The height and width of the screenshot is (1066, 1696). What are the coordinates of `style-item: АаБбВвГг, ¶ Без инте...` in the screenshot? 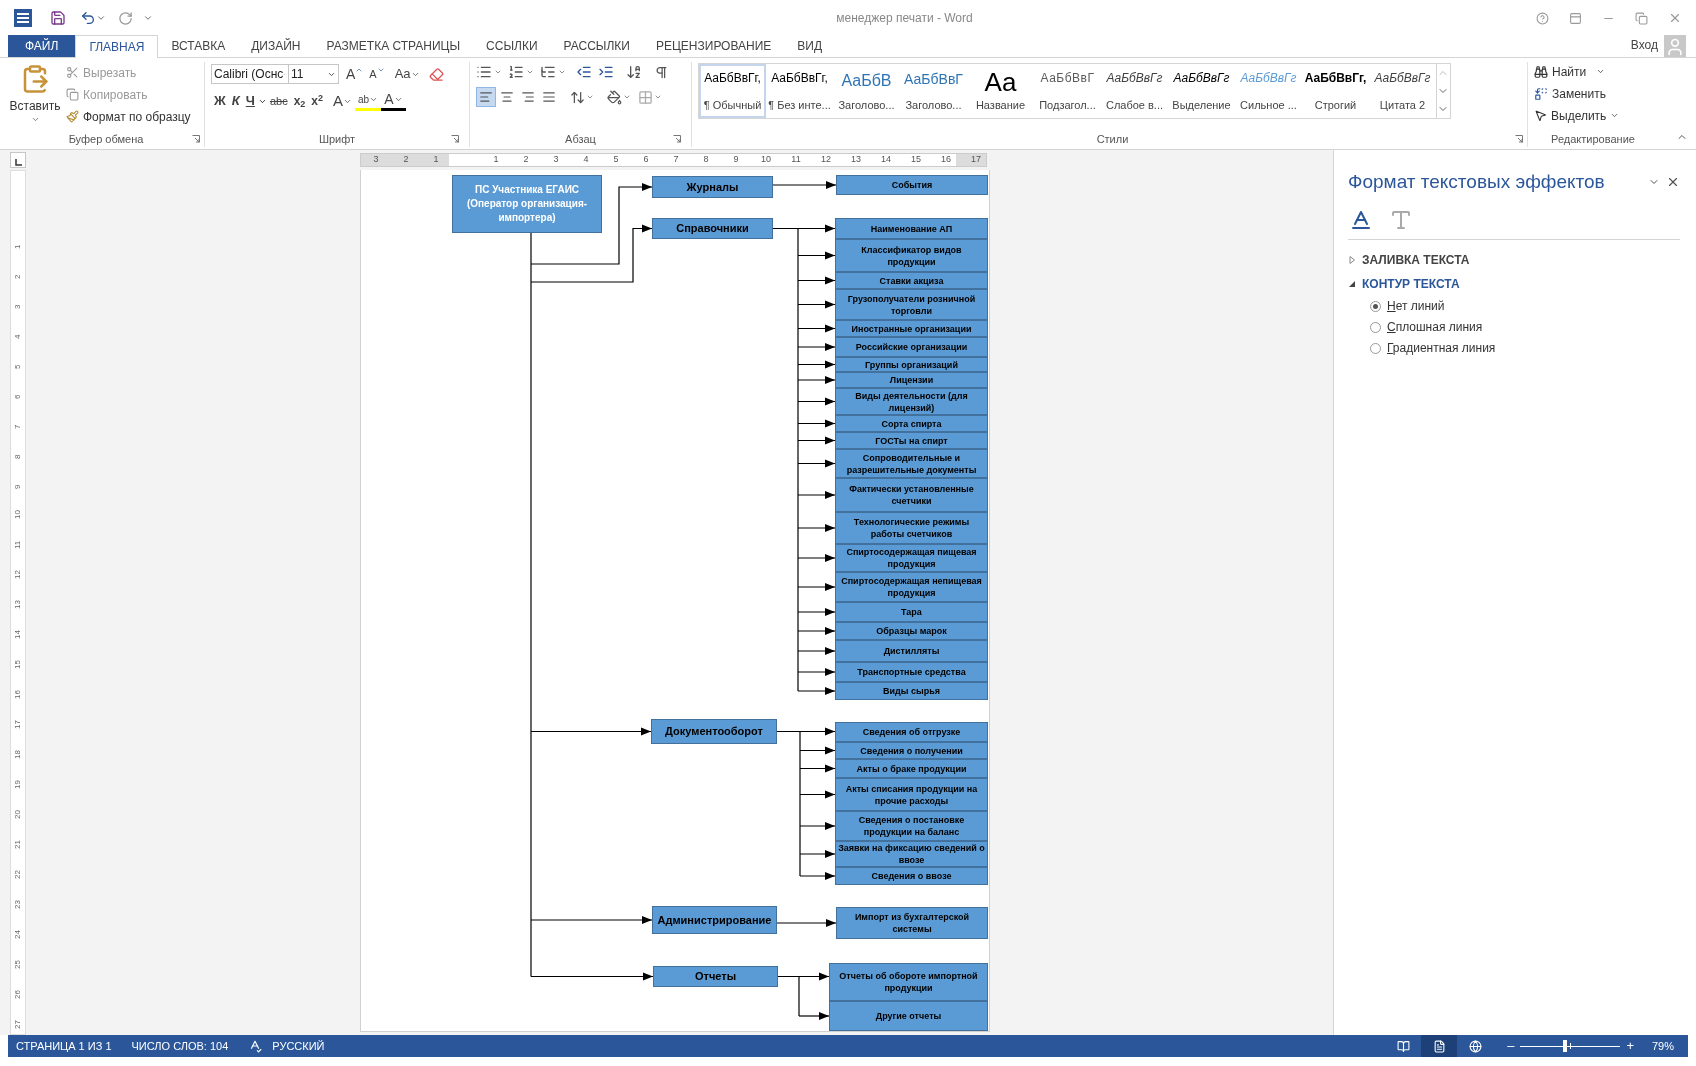 It's located at (799, 91).